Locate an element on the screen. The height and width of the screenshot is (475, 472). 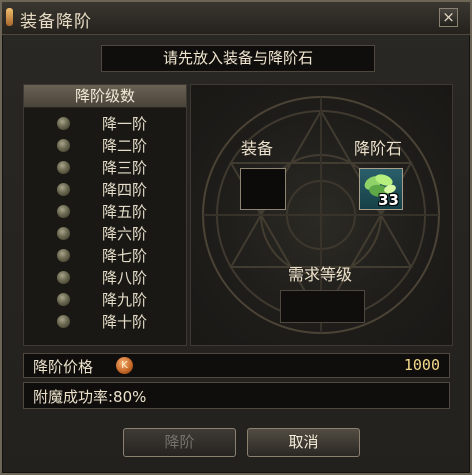
title-bar: 装备降阶 × is located at coordinates (236, 18).